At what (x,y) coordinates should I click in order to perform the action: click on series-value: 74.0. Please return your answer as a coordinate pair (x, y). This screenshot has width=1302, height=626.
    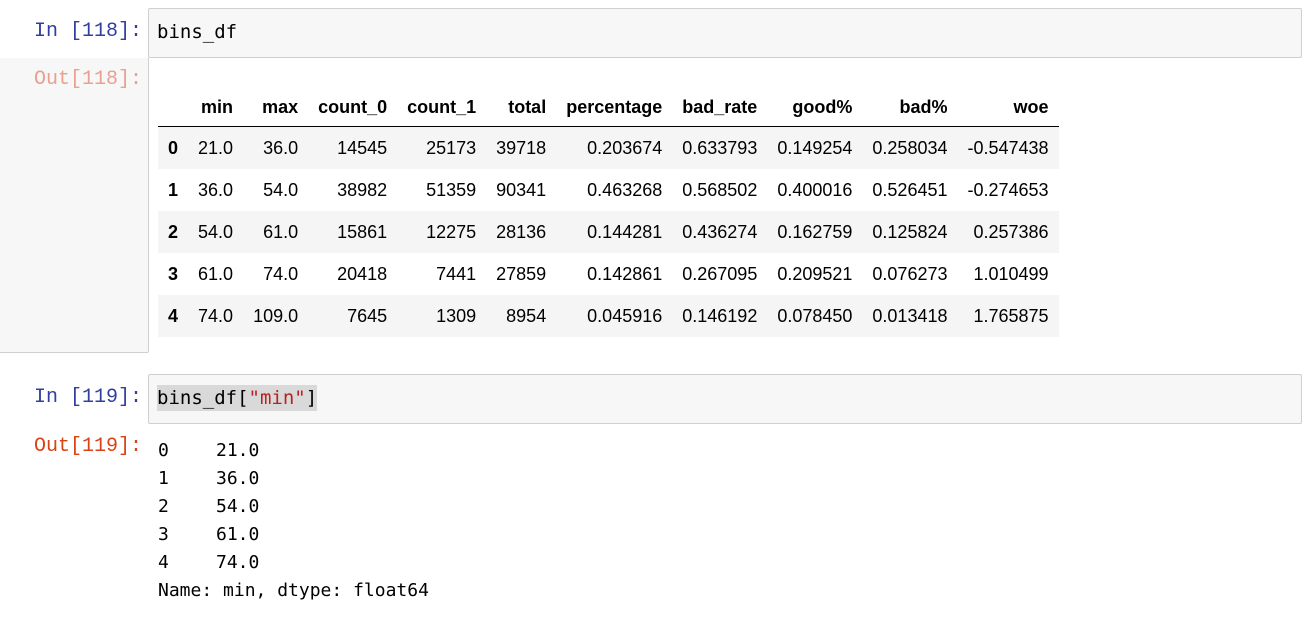
    Looking at the image, I should click on (238, 562).